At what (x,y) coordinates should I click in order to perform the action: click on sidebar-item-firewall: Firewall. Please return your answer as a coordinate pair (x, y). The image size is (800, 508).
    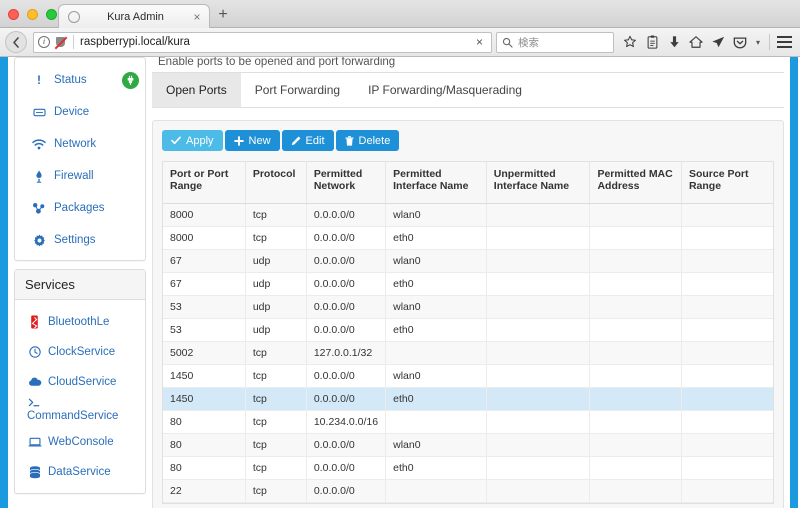
    Looking at the image, I should click on (80, 176).